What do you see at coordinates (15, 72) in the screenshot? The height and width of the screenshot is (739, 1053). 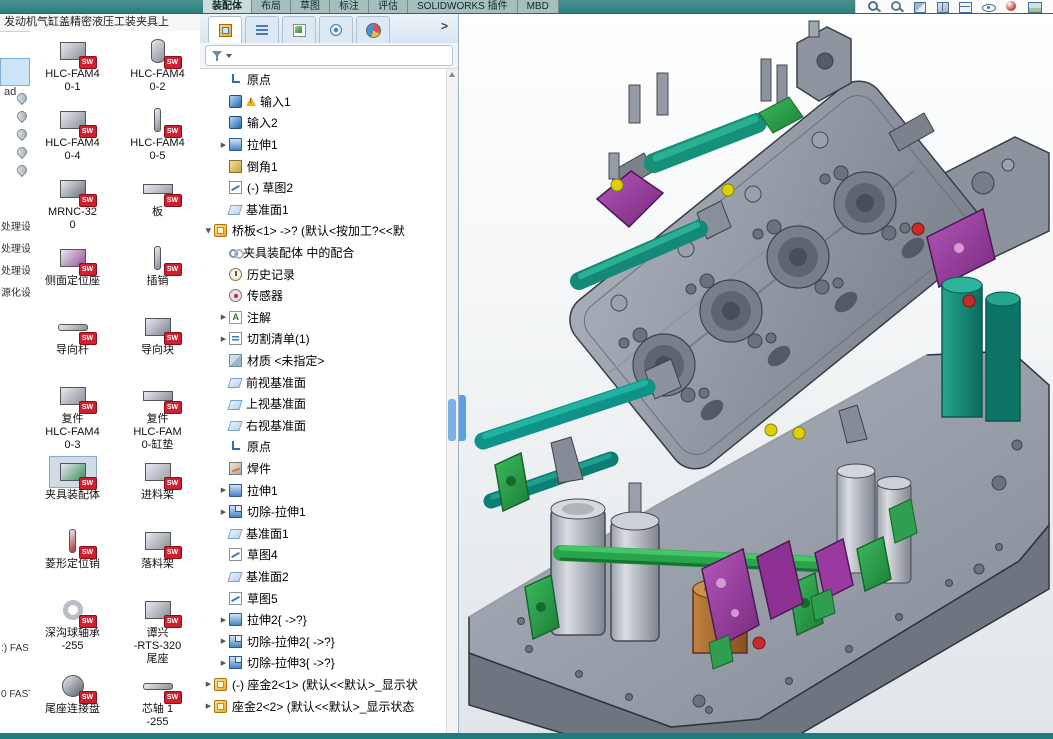 I see `selected-cell` at bounding box center [15, 72].